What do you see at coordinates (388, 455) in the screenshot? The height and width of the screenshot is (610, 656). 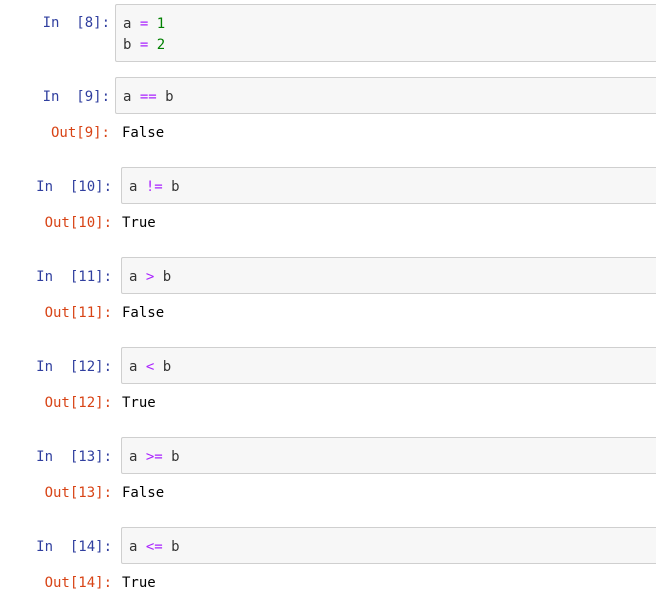 I see `code-input-area: a >= b` at bounding box center [388, 455].